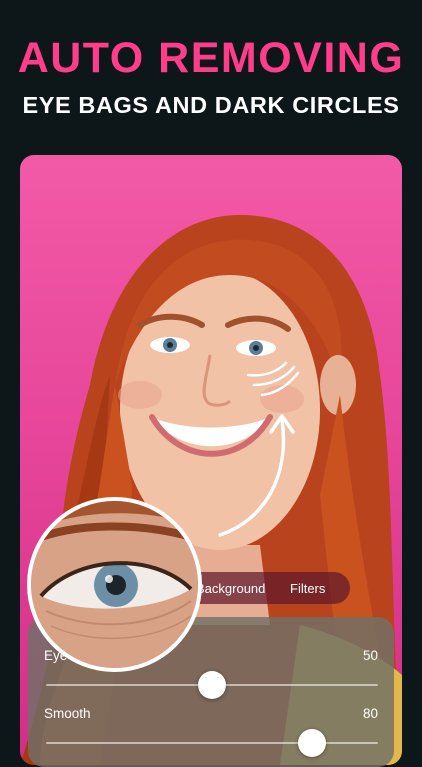 The image size is (422, 767). I want to click on smooth-slider-thumb, so click(311, 743).